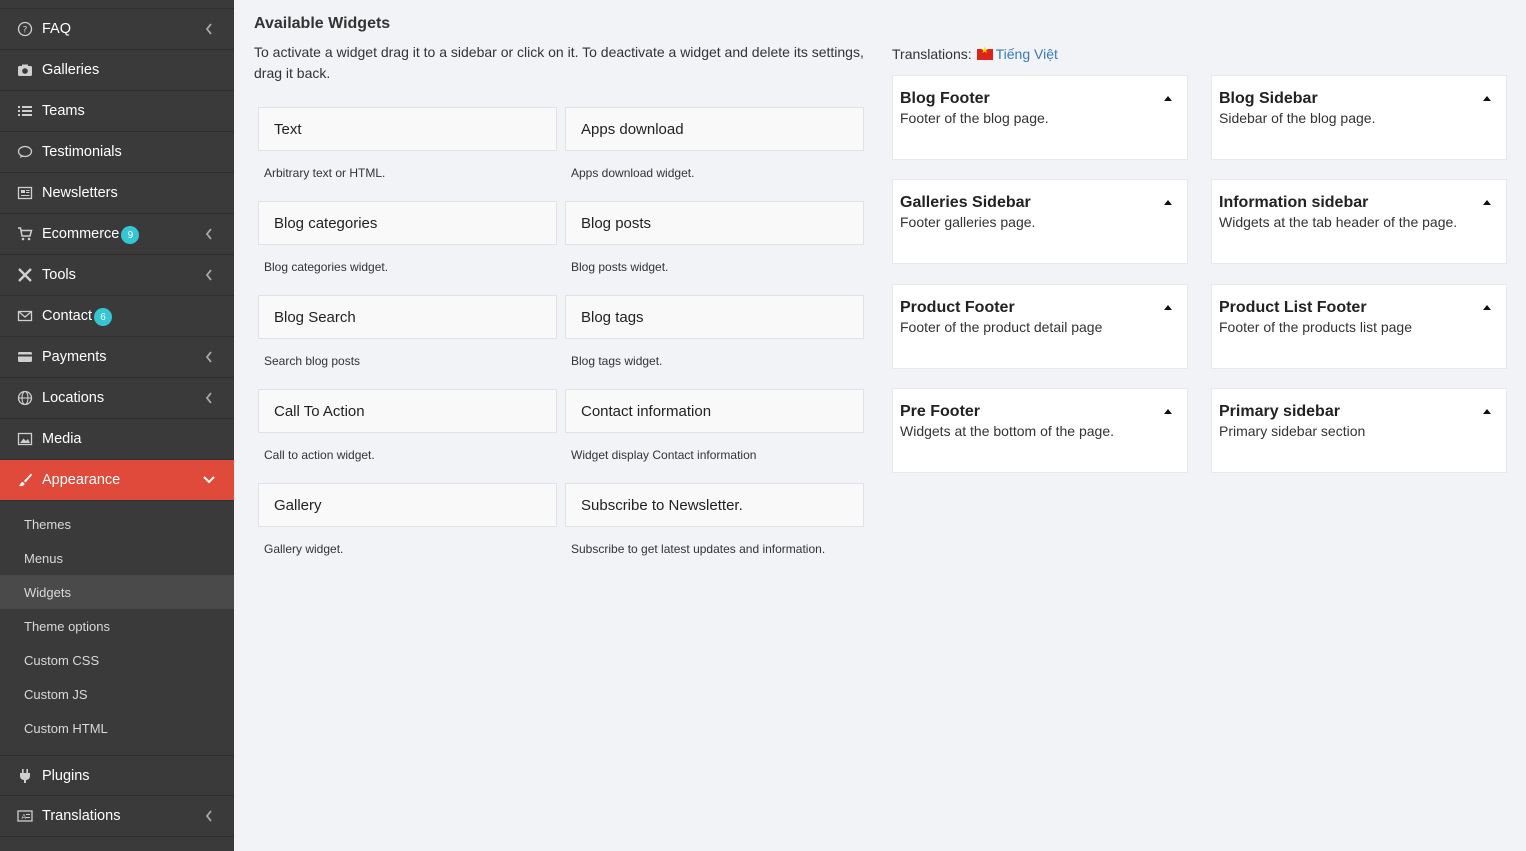 This screenshot has width=1526, height=851. I want to click on widget-item: Text Arbitrary text or HTML., so click(407, 143).